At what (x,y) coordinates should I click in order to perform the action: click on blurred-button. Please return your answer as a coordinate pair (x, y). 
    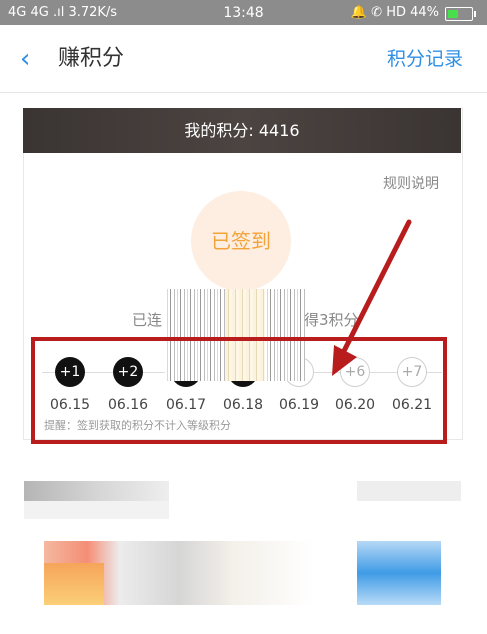
    Looking at the image, I should click on (399, 573).